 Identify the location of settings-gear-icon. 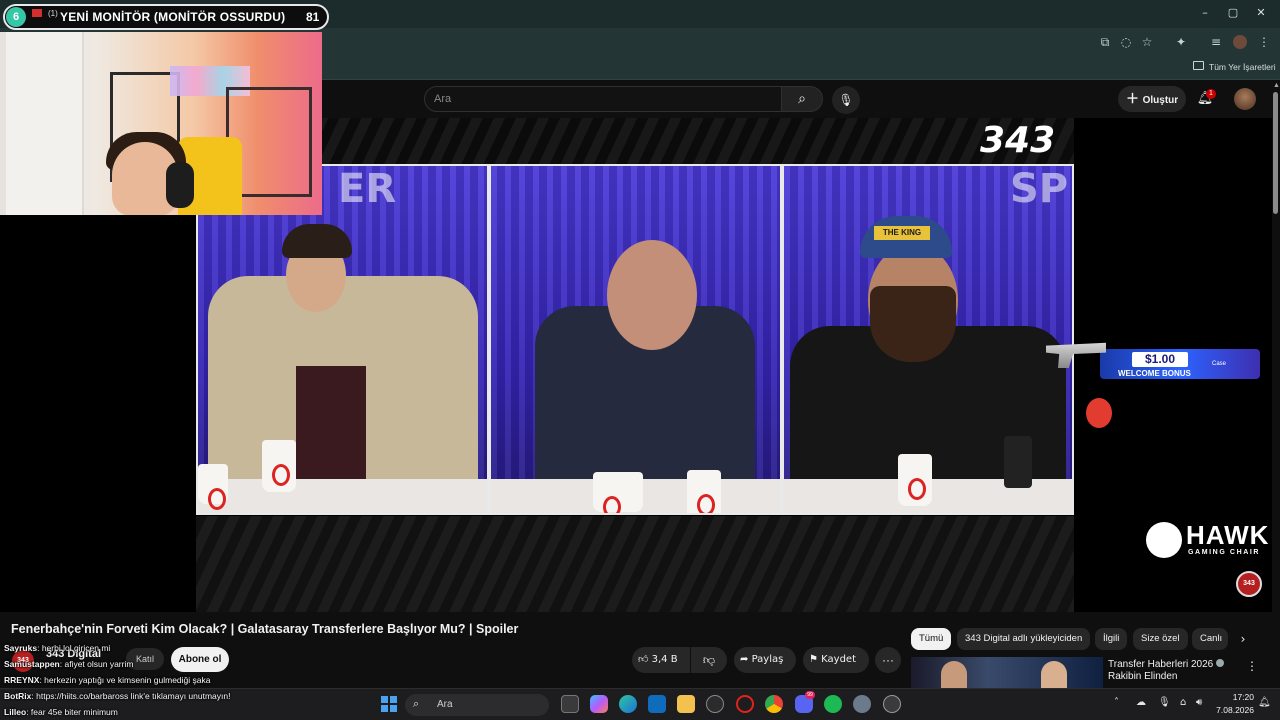
(862, 704).